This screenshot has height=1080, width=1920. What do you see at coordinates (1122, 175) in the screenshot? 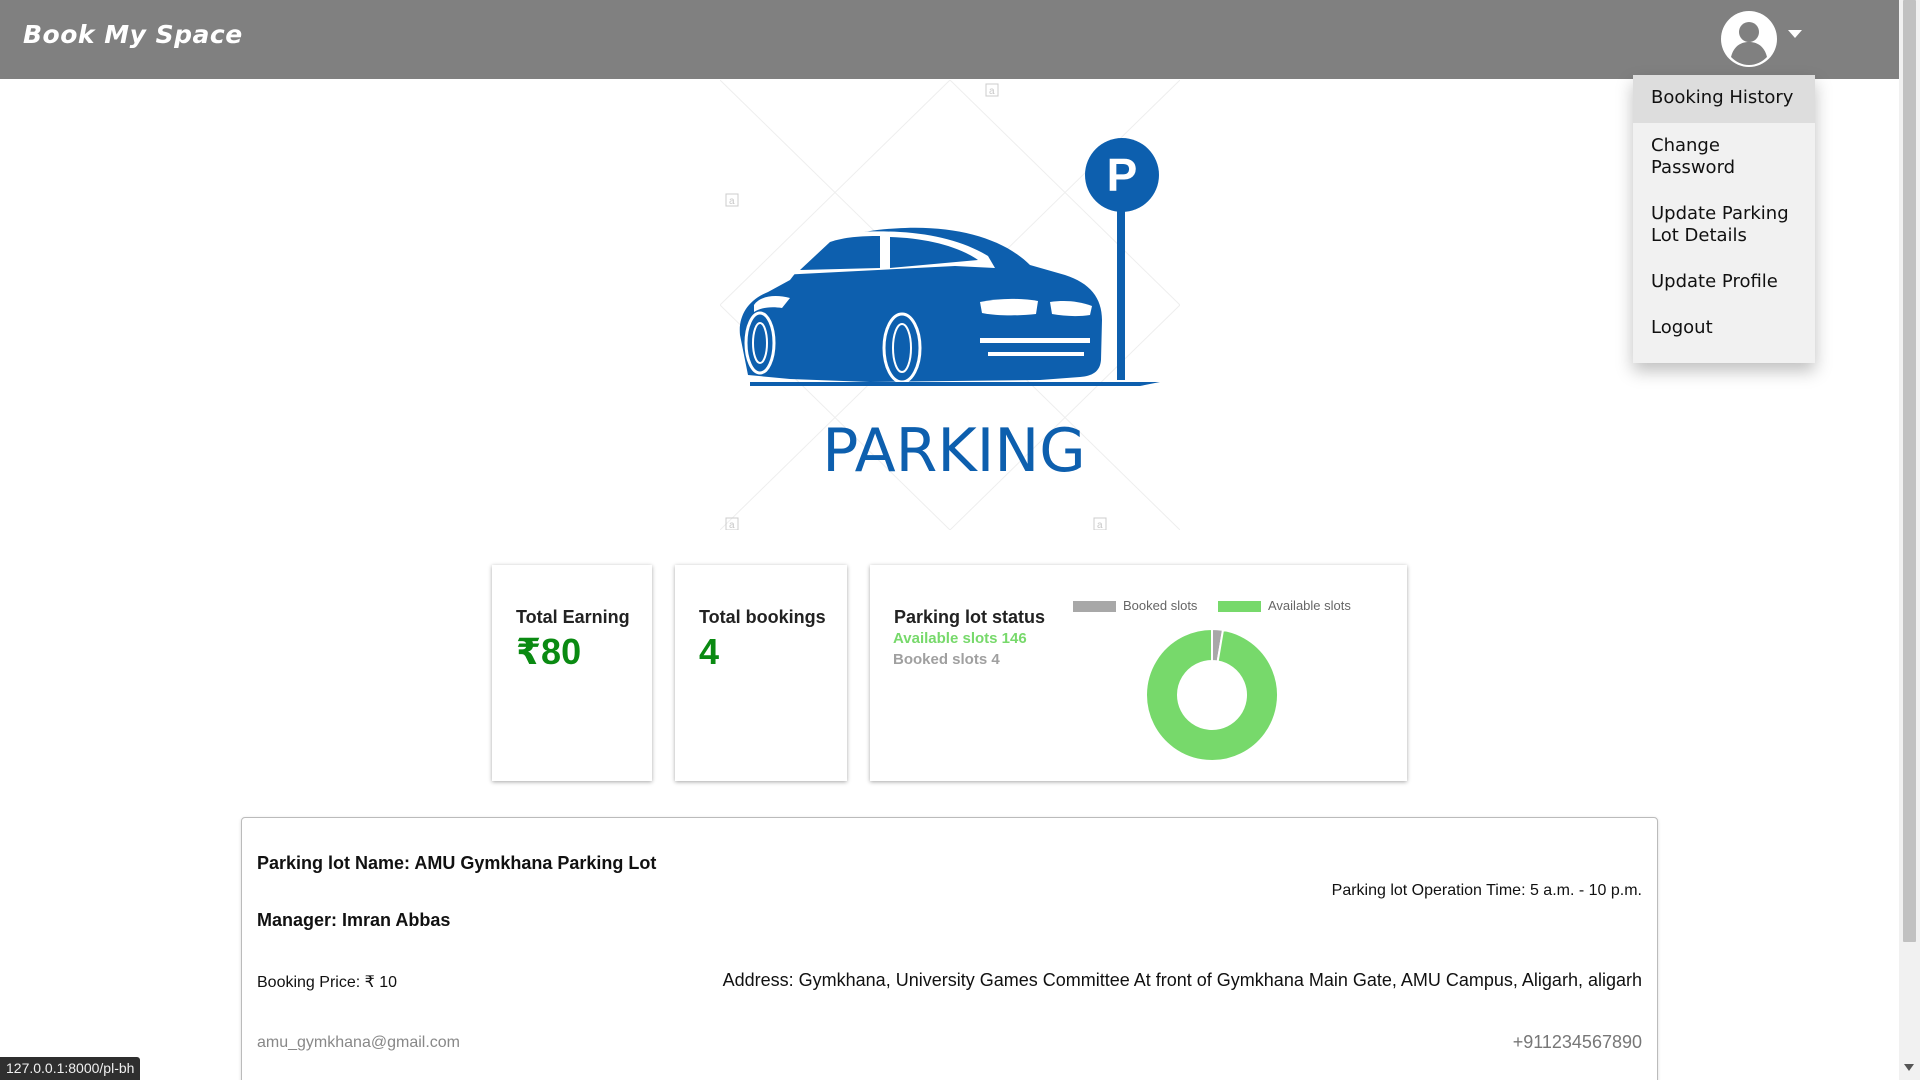
I see `svg-text: P` at bounding box center [1122, 175].